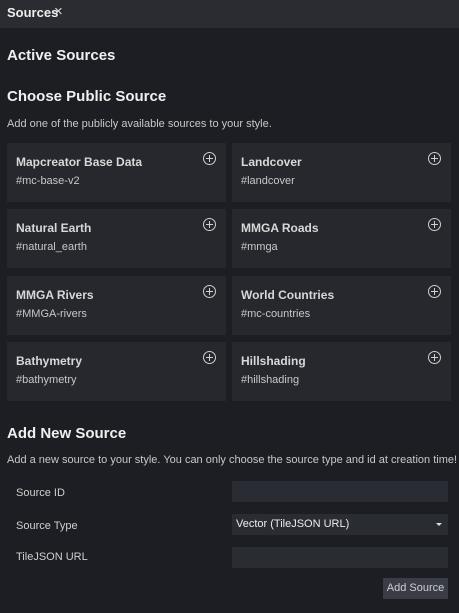  Describe the element at coordinates (293, 524) in the screenshot. I see `source-type-value: Vector (TileJSON URL)` at that location.